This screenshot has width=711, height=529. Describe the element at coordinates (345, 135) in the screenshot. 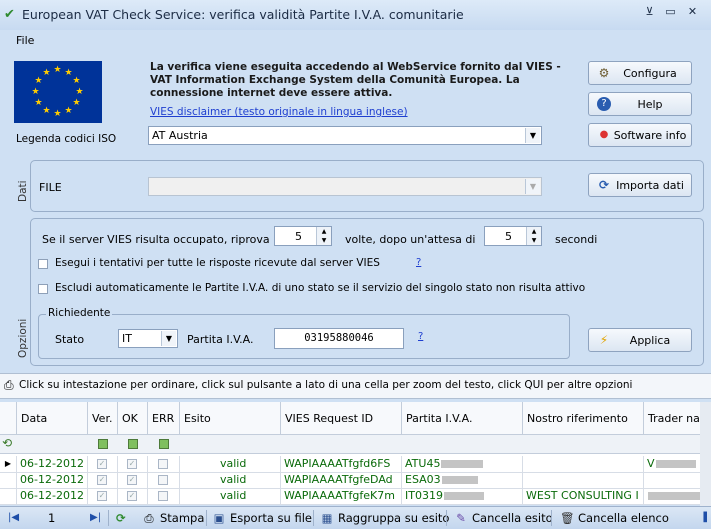

I see `country-select: AT Austria ▼` at that location.